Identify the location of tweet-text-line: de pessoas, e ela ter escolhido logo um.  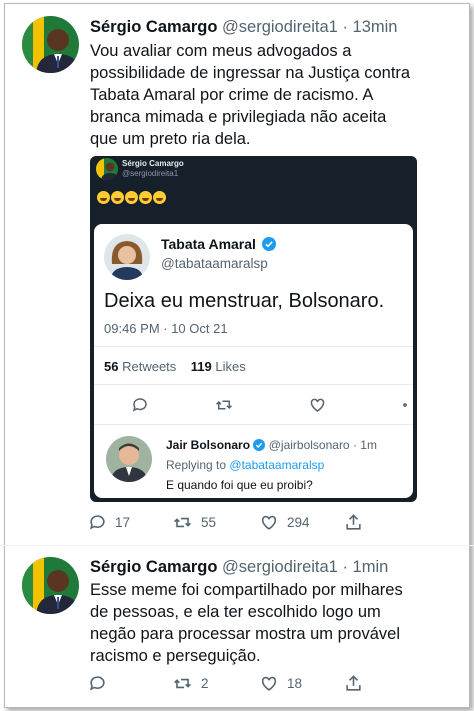
(235, 612).